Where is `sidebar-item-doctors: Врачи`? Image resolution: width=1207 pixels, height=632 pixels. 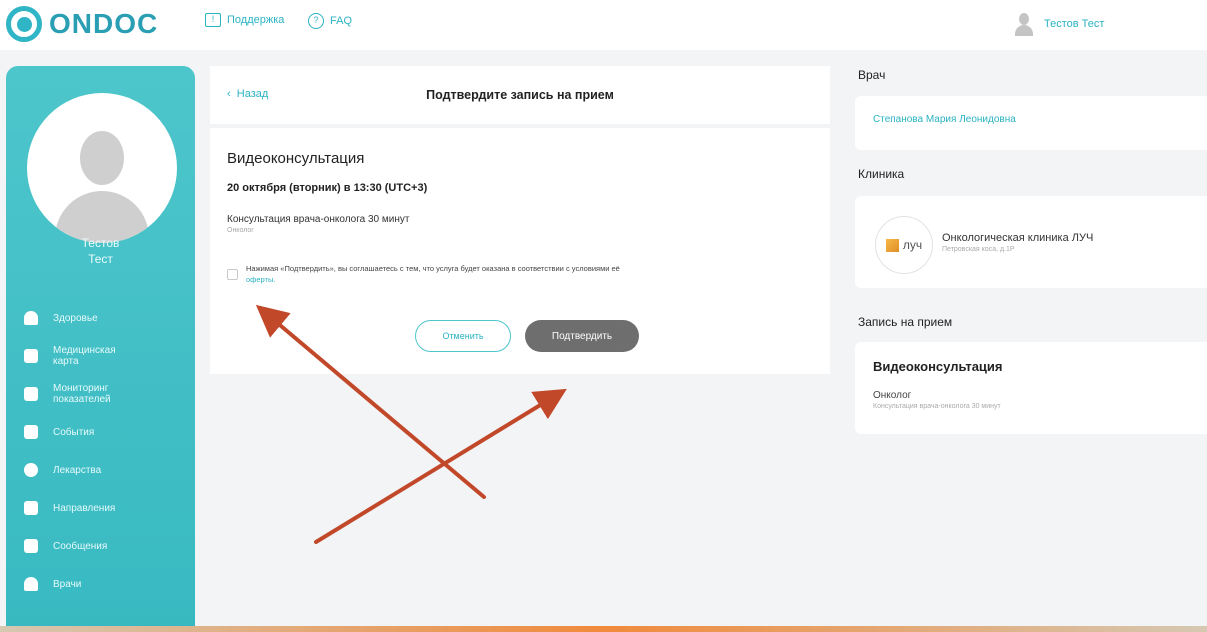 sidebar-item-doctors: Врачи is located at coordinates (109, 584).